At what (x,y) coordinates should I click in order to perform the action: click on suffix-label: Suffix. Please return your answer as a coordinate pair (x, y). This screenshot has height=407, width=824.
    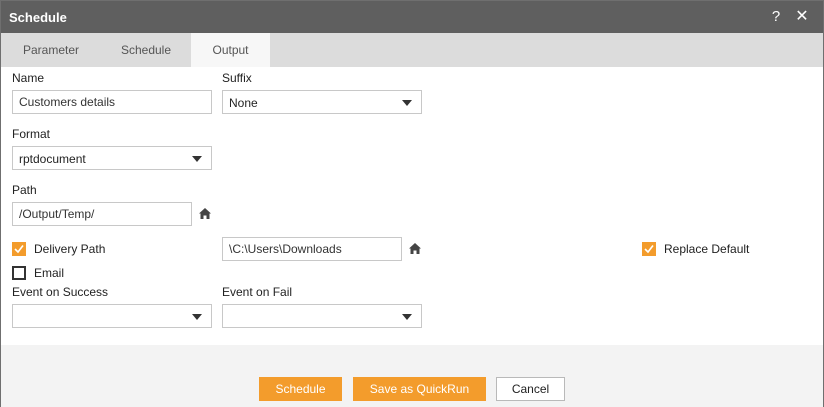
    Looking at the image, I should click on (237, 78).